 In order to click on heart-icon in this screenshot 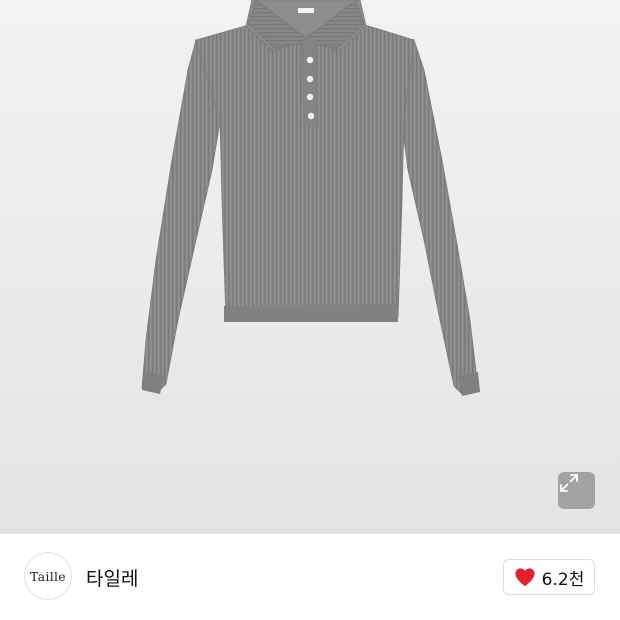, I will do `click(525, 577)`.